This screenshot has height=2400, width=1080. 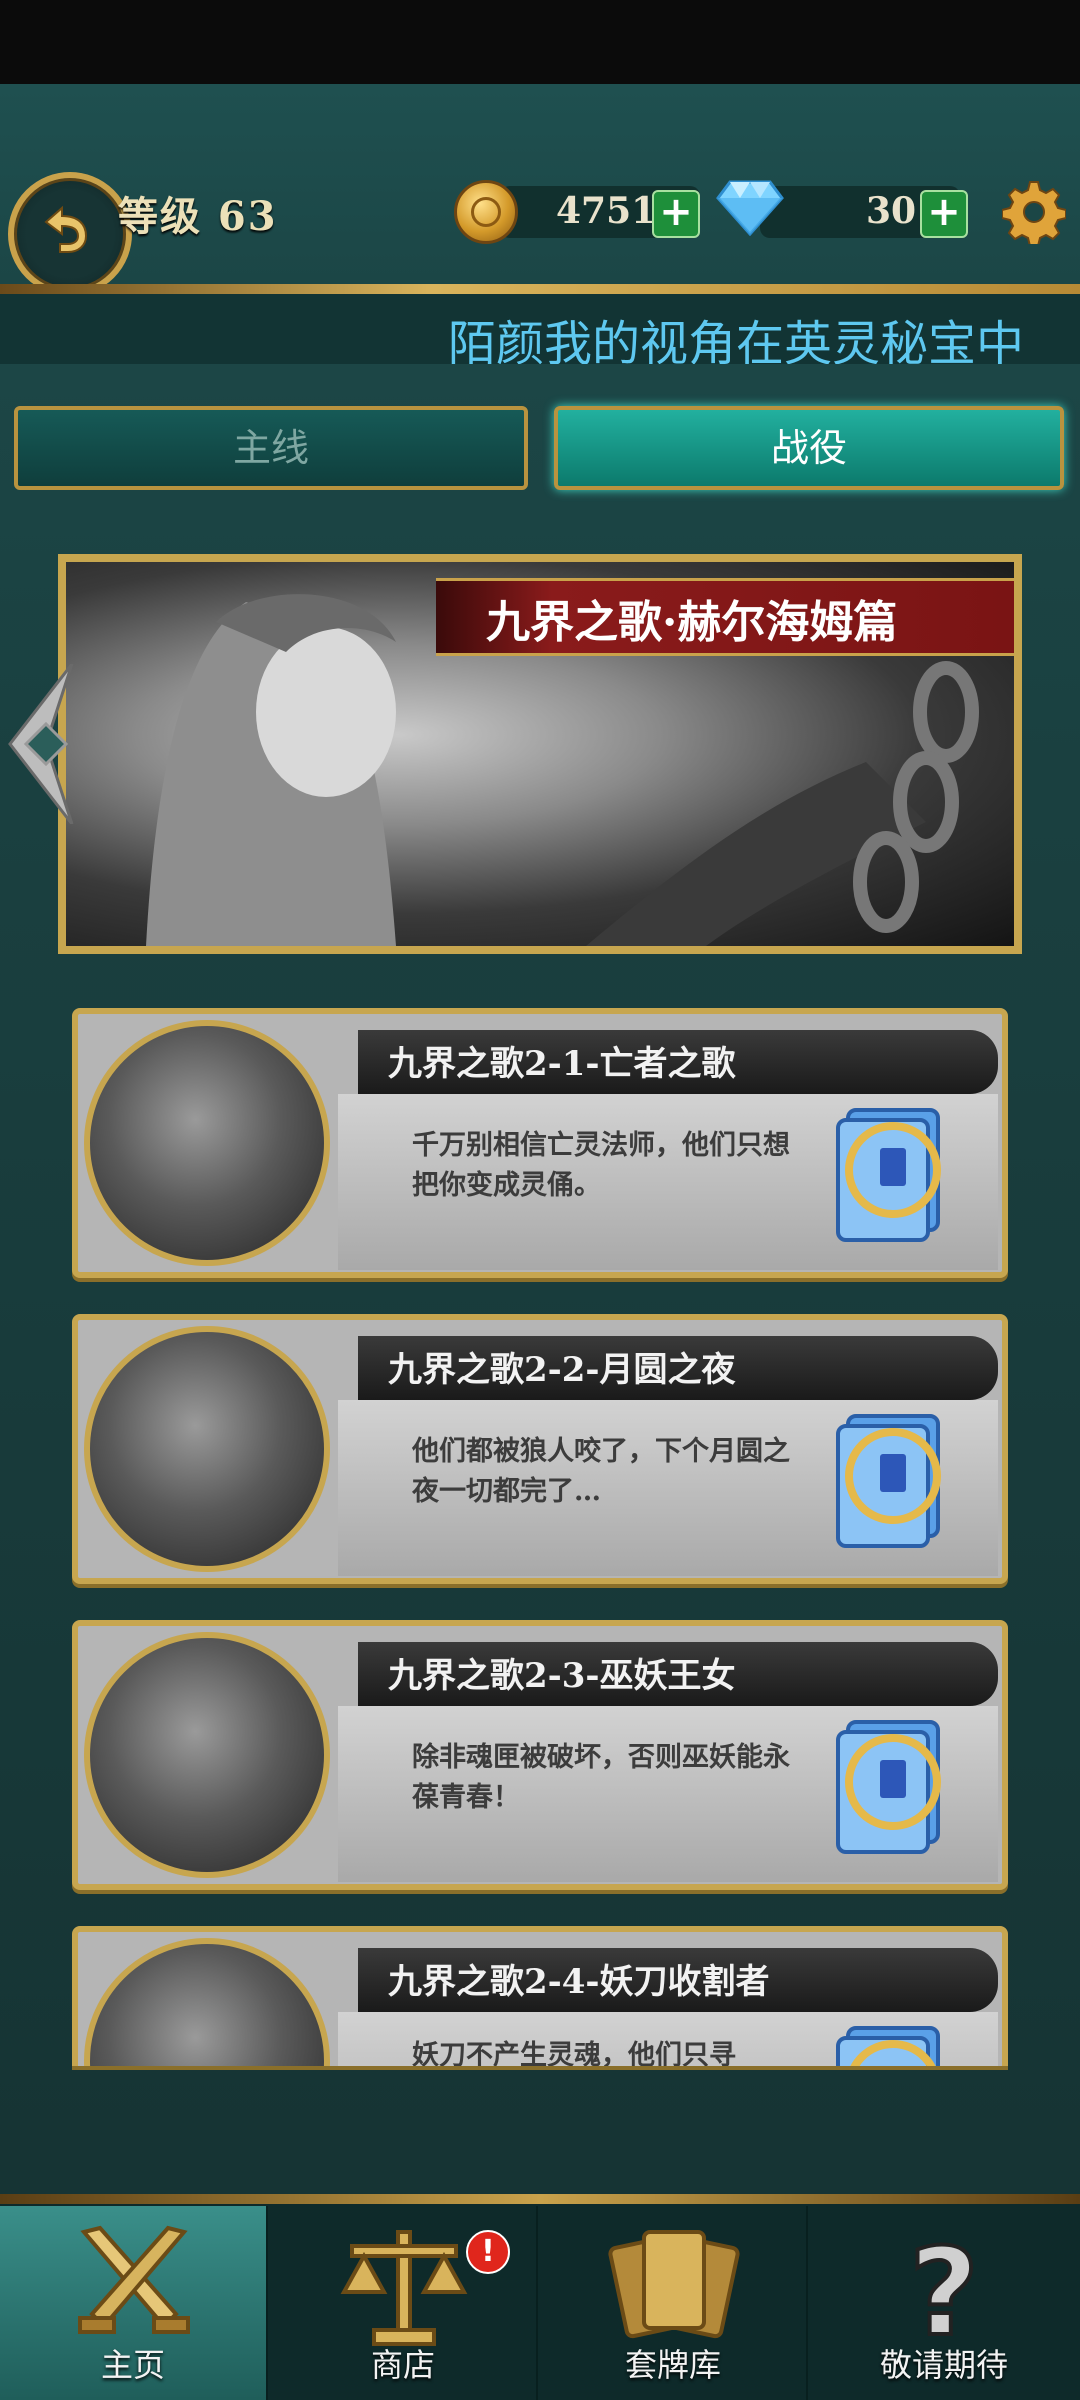 I want to click on add-coins-button: +, so click(x=676, y=214).